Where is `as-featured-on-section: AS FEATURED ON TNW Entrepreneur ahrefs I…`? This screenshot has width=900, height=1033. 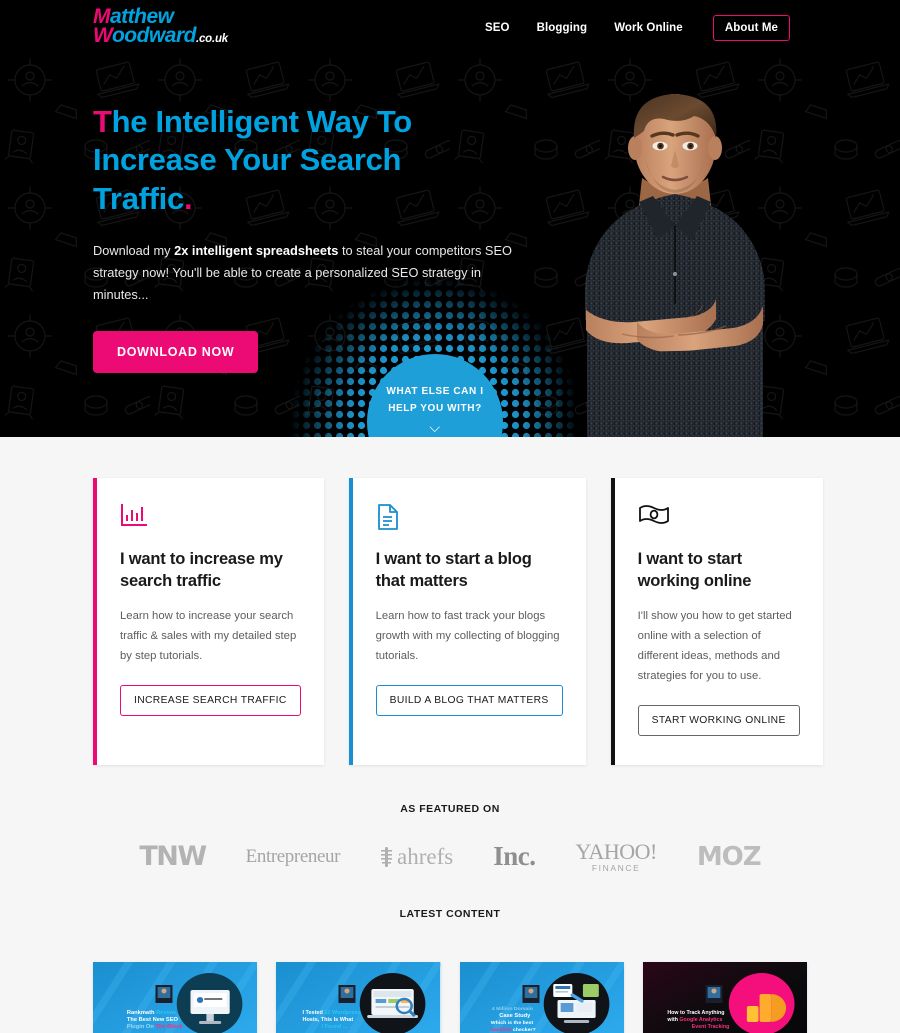
as-featured-on-section: AS FEATURED ON TNW Entrepreneur ahrefs I… is located at coordinates (450, 826).